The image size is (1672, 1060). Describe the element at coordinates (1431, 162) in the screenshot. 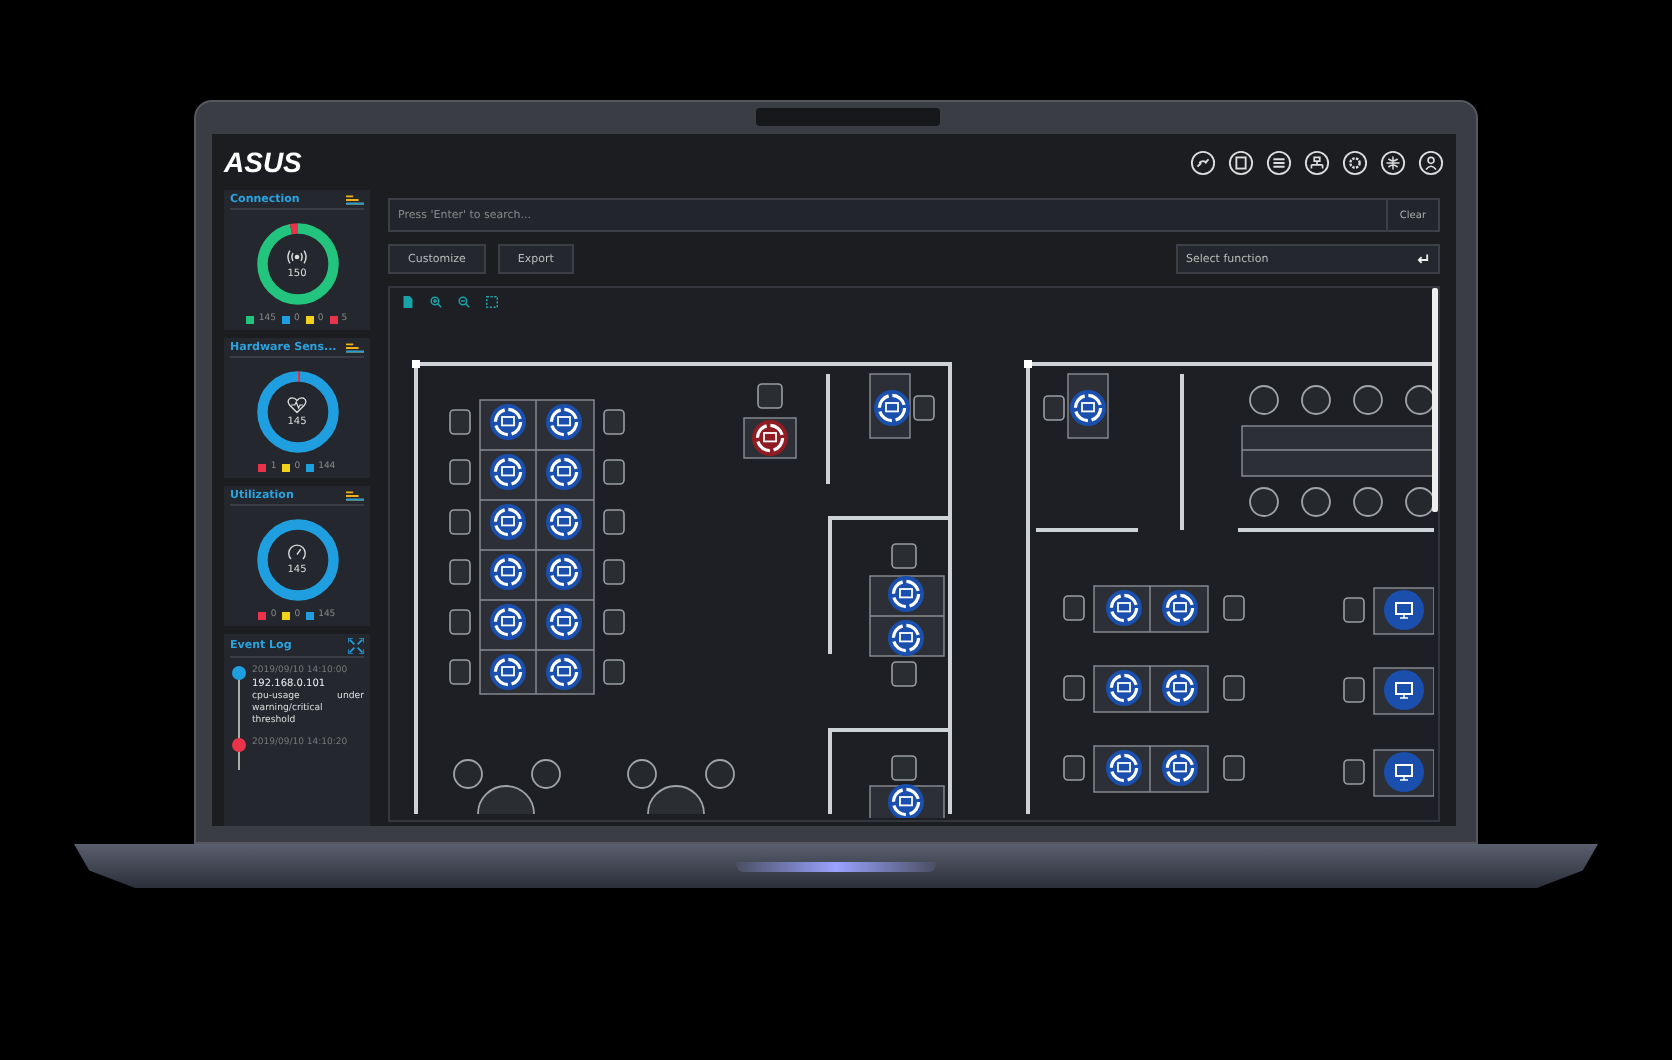

I see `user-icon` at that location.